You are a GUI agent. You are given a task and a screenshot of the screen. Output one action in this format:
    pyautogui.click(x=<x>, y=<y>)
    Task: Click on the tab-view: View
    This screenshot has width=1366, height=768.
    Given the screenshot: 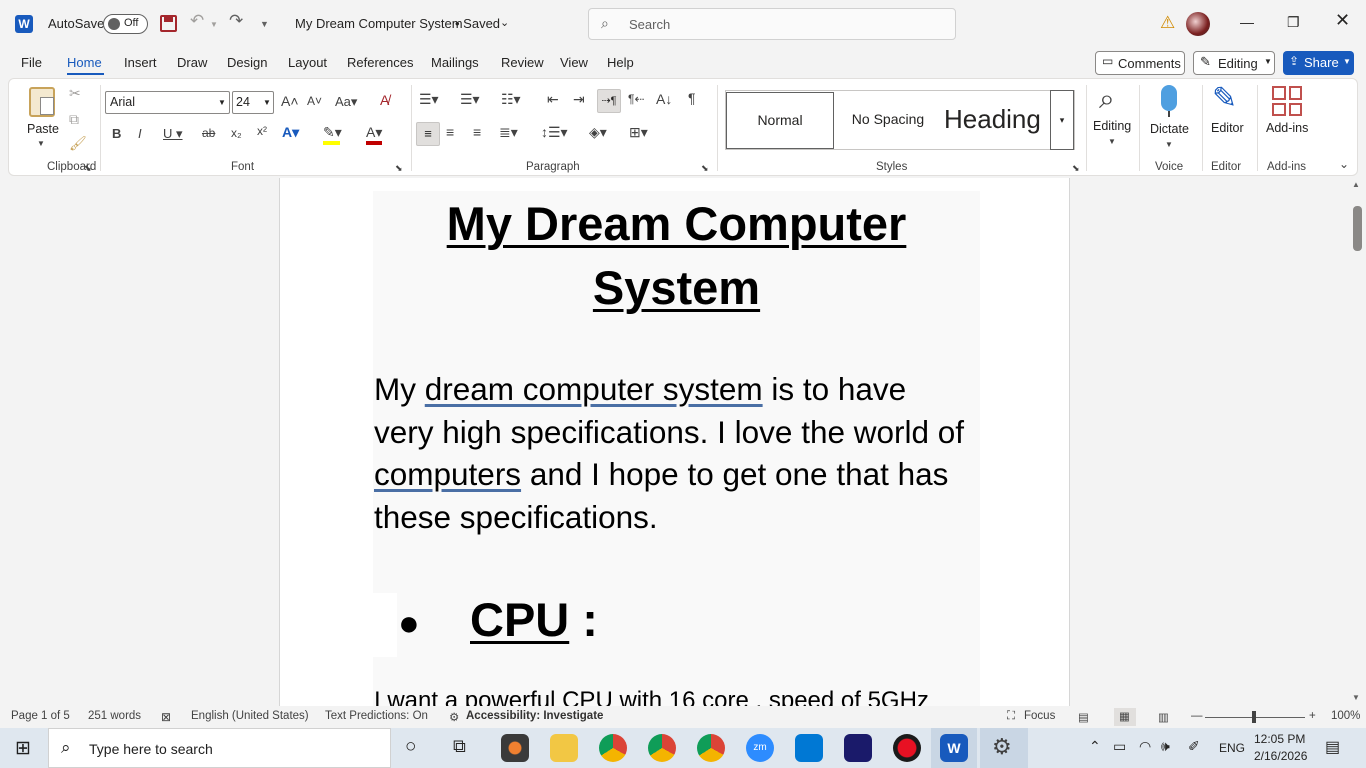 What is the action you would take?
    pyautogui.click(x=574, y=62)
    